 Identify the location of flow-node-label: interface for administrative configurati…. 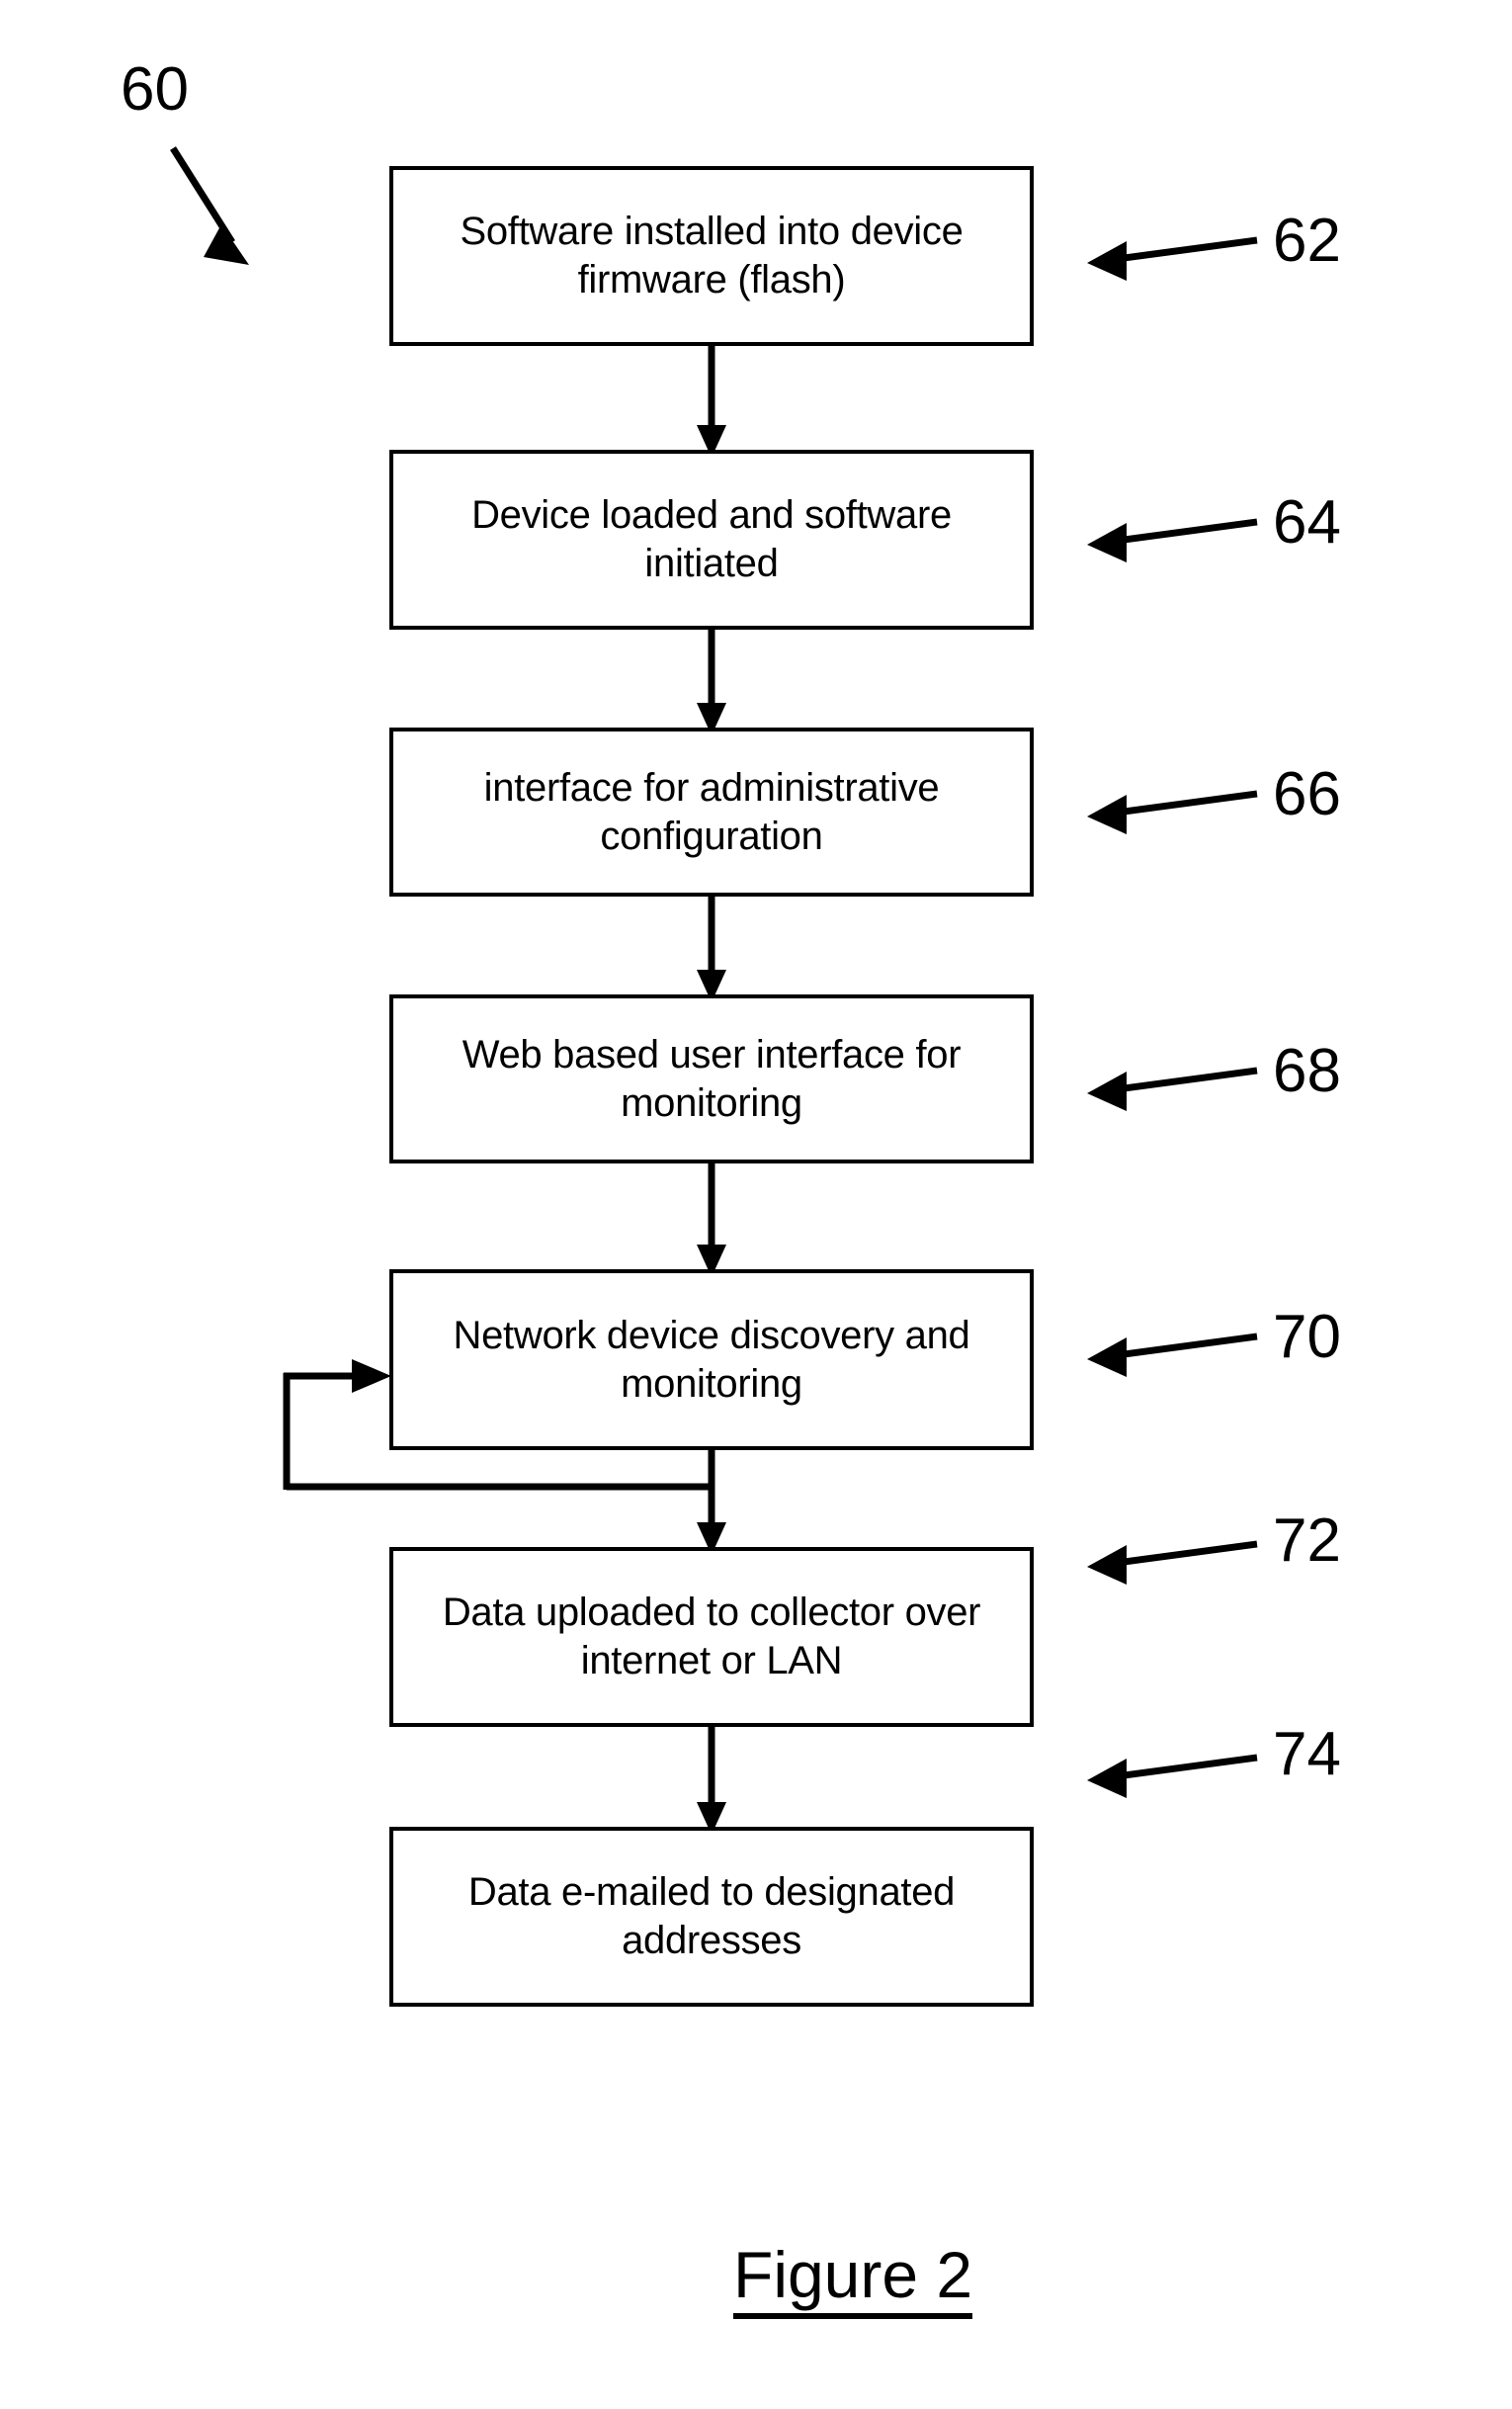
(711, 811).